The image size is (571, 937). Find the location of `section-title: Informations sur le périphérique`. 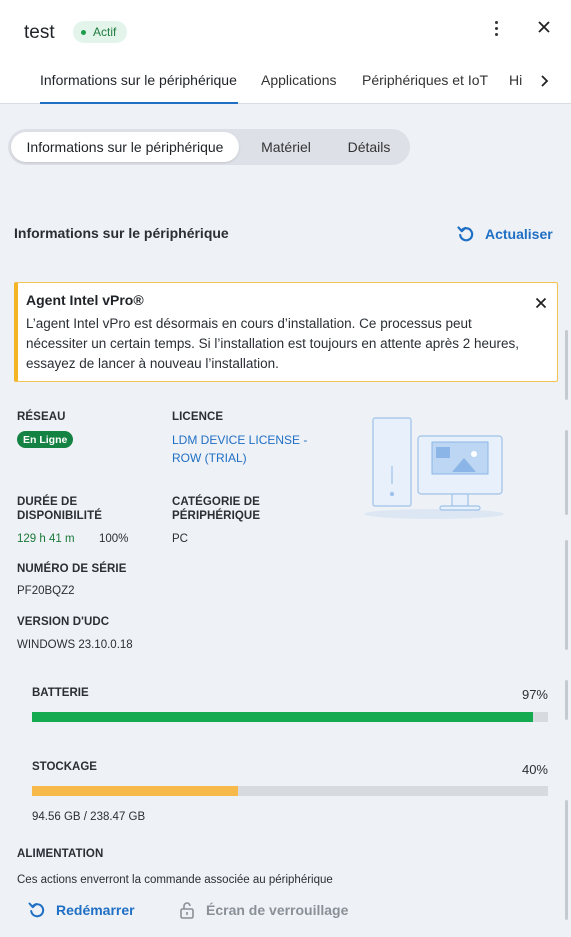

section-title: Informations sur le périphérique is located at coordinates (121, 233).